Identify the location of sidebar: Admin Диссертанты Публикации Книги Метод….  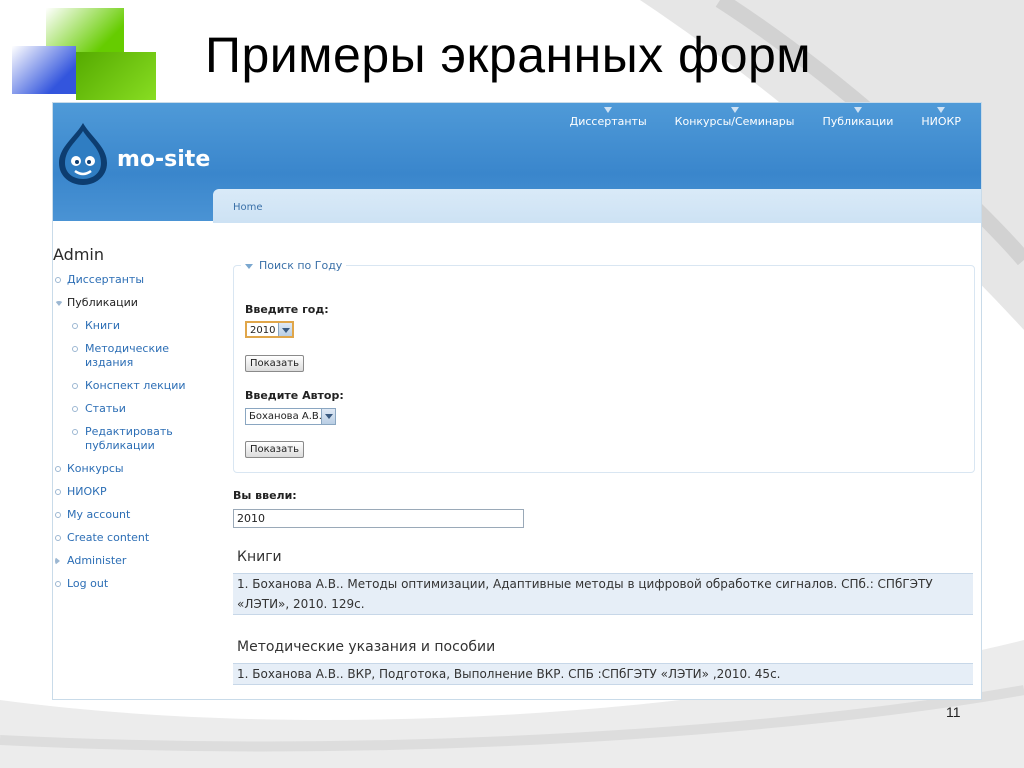
(133, 460).